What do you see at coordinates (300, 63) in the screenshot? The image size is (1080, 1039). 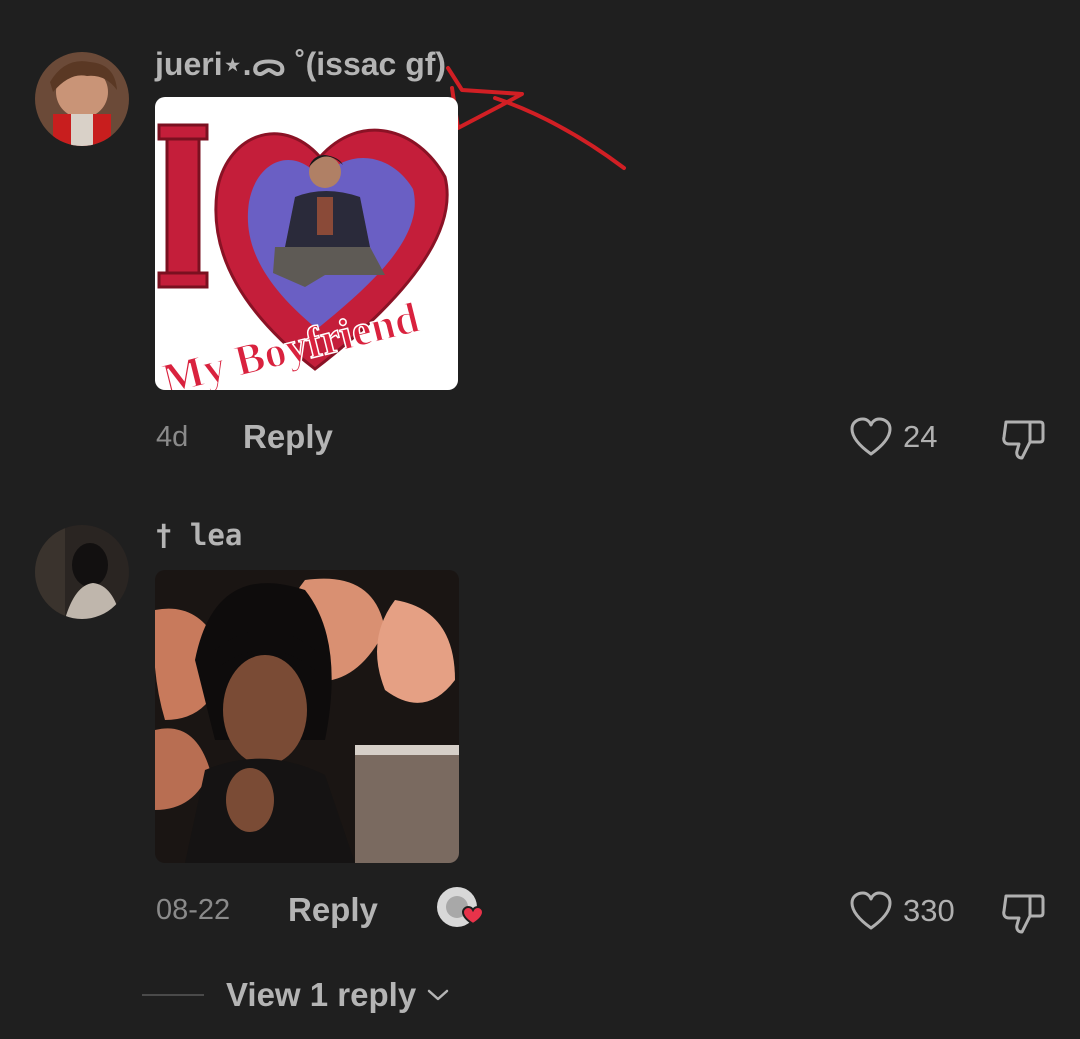 I see `comment-username: jueri⋆.ᯅ ˚(issac gf)` at bounding box center [300, 63].